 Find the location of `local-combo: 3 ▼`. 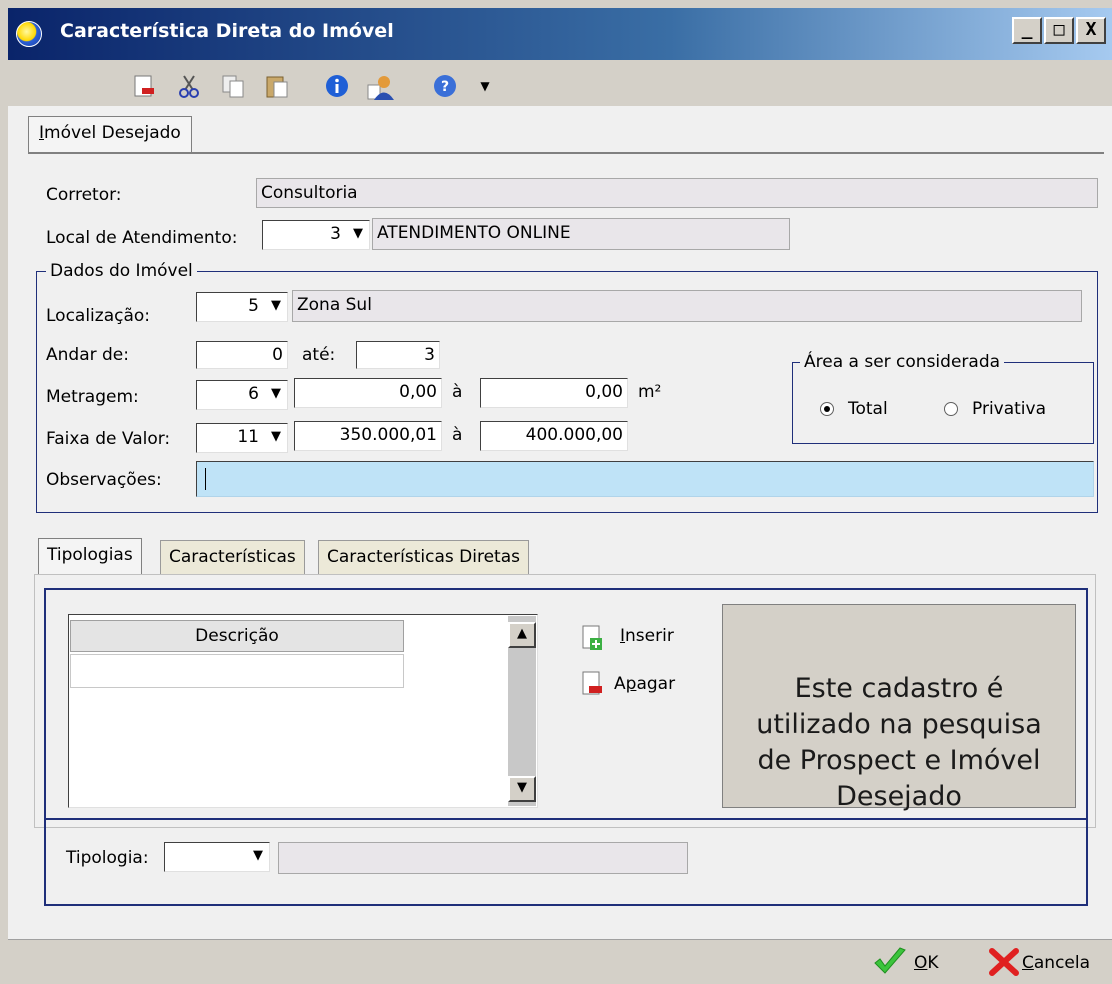

local-combo: 3 ▼ is located at coordinates (316, 235).